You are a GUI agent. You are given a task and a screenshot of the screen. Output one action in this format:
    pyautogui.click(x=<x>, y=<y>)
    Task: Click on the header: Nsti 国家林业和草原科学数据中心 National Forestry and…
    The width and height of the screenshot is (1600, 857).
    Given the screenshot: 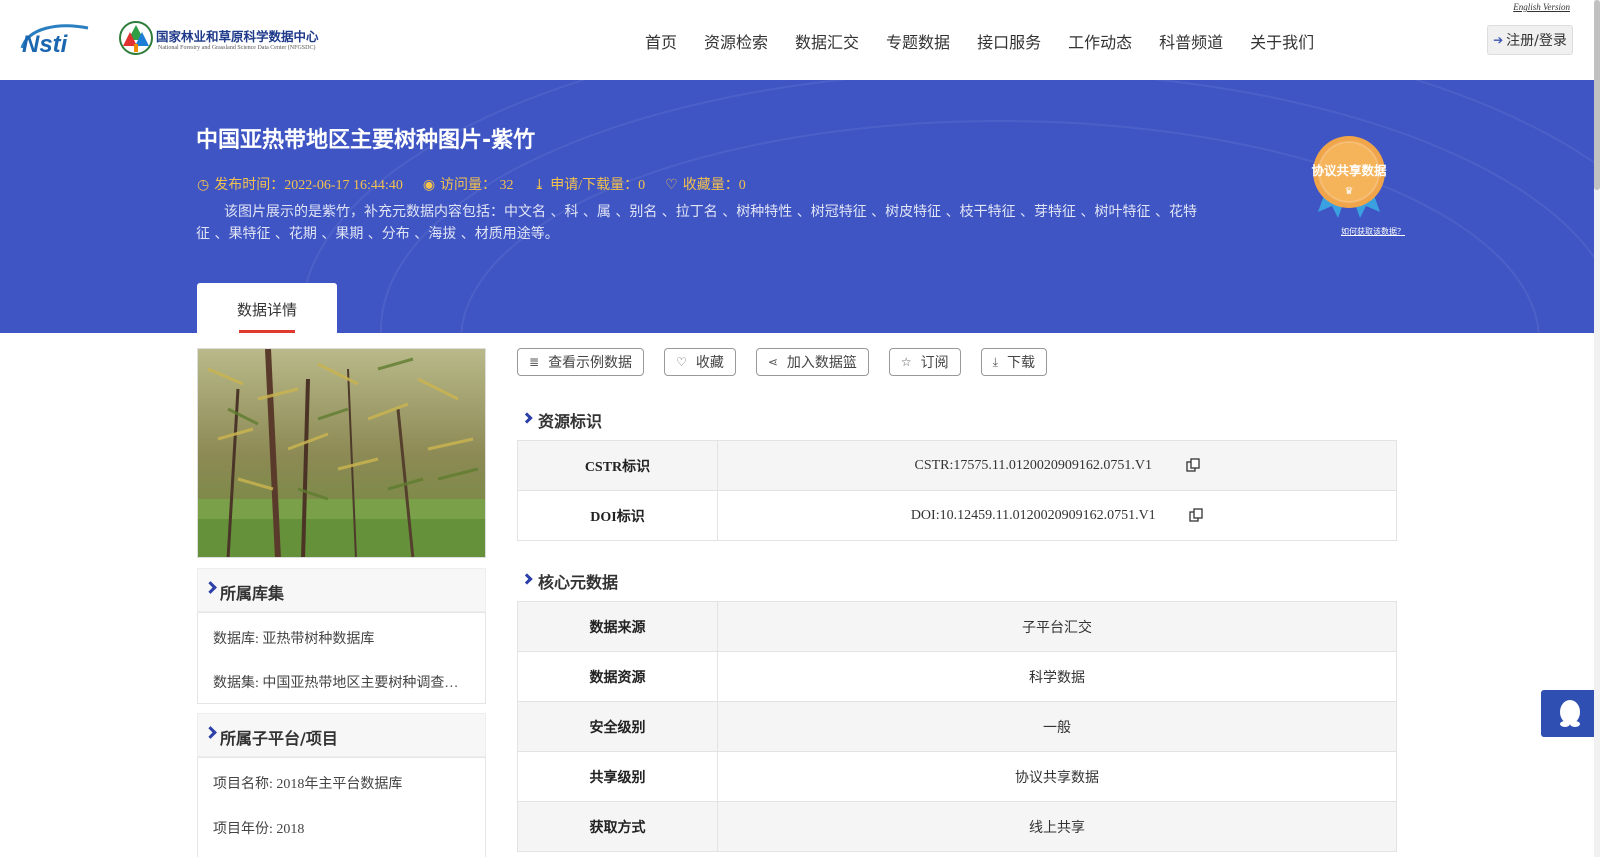 What is the action you would take?
    pyautogui.click(x=797, y=40)
    